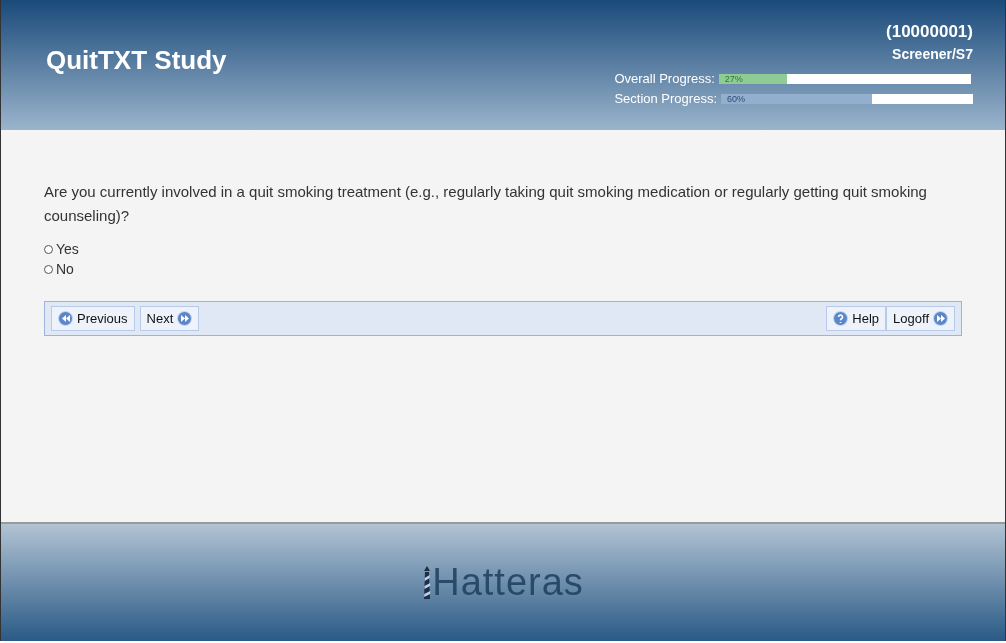 The height and width of the screenshot is (643, 1006). What do you see at coordinates (841, 318) in the screenshot?
I see `help-icon` at bounding box center [841, 318].